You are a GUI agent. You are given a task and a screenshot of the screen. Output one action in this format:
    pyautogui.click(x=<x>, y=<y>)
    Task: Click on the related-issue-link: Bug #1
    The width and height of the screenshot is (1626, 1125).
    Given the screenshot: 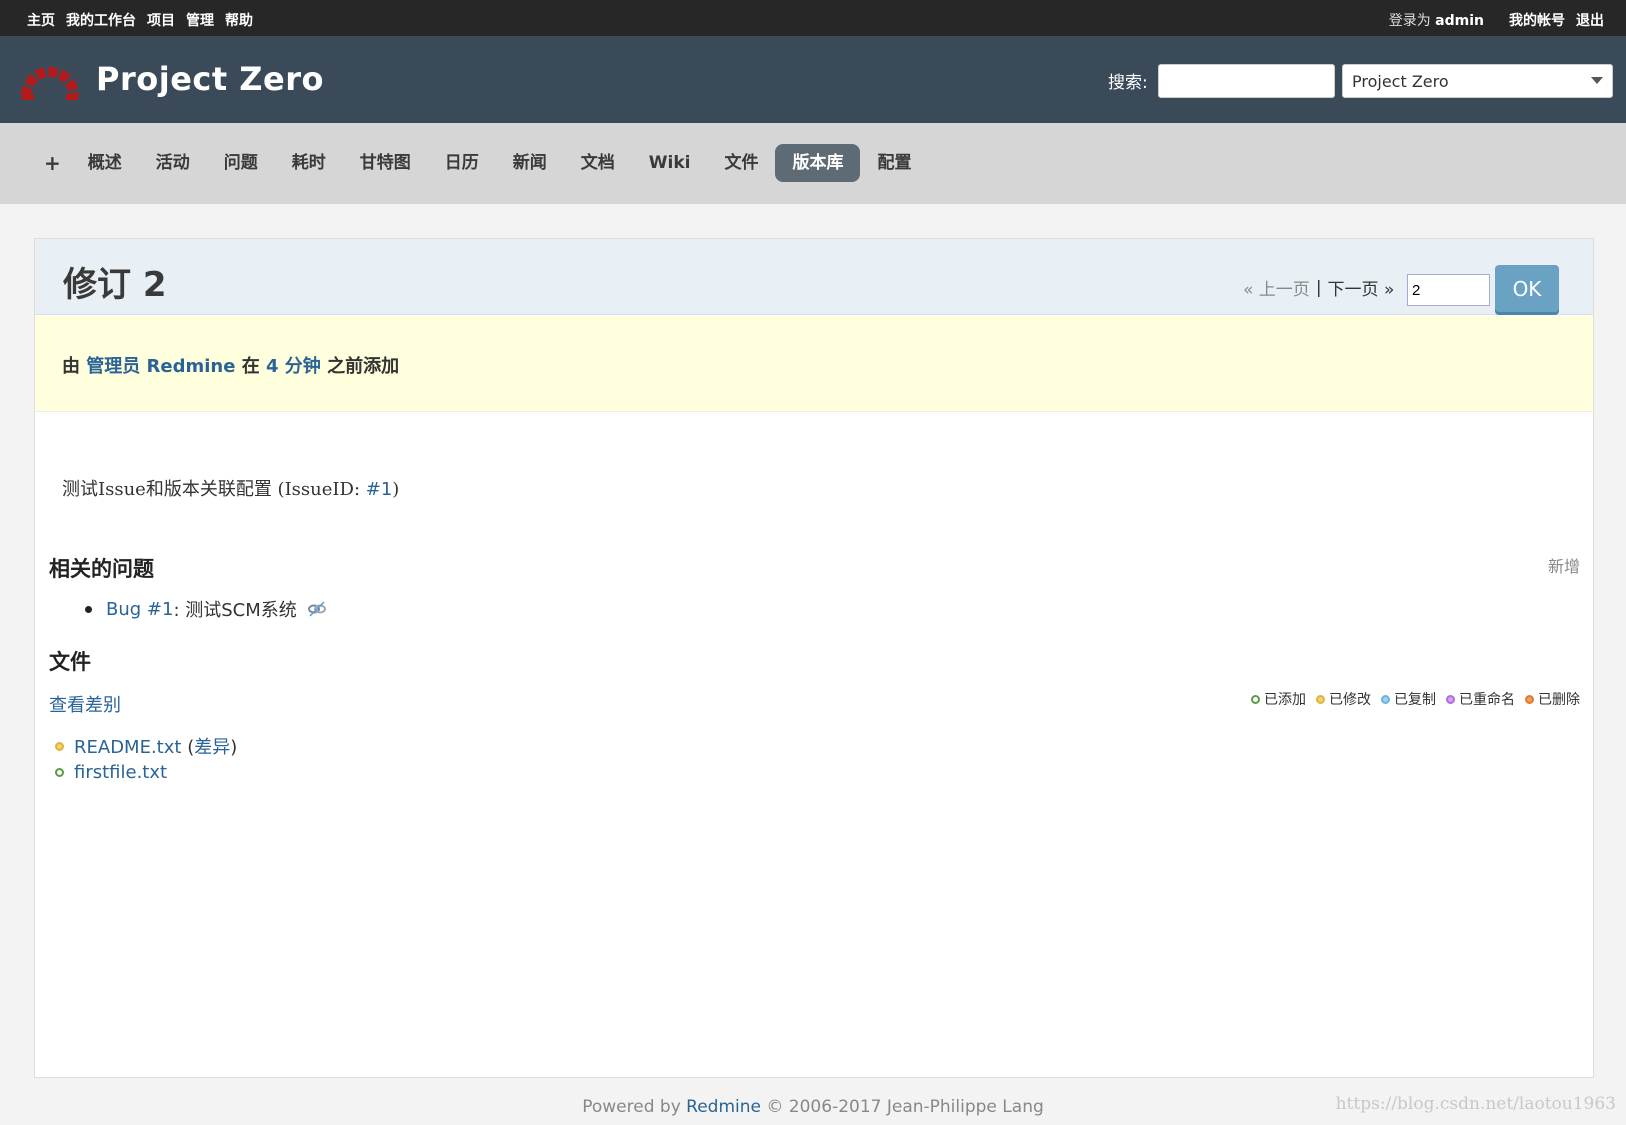 What is the action you would take?
    pyautogui.click(x=139, y=609)
    